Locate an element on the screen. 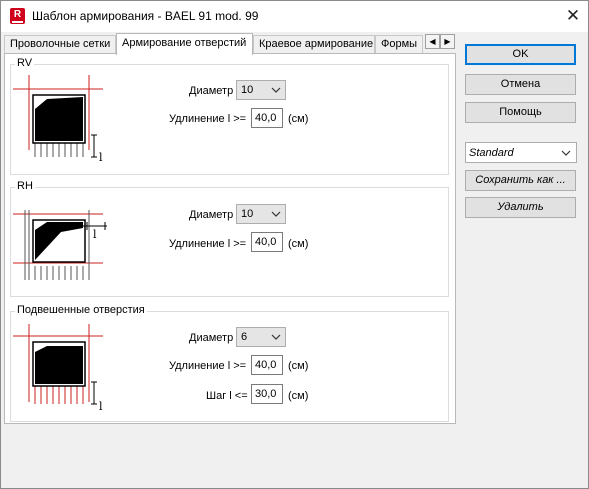 The image size is (589, 489). rv-extension-input: 40,0 is located at coordinates (267, 118).